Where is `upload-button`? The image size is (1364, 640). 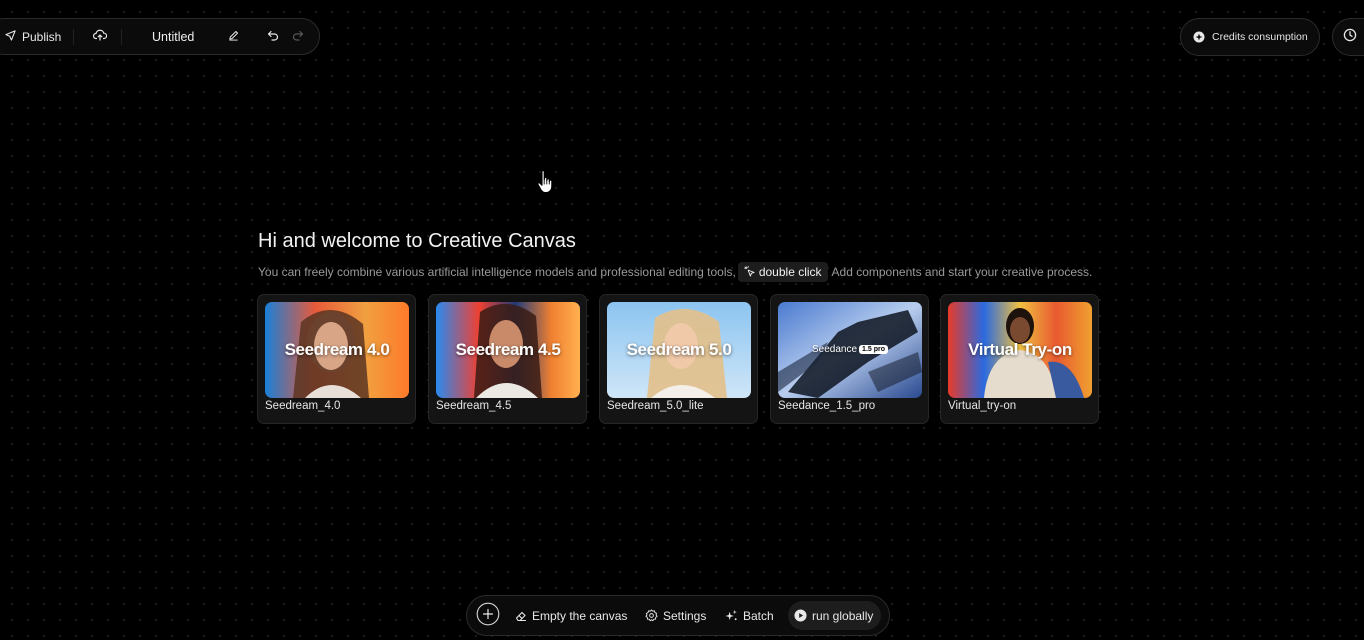
upload-button is located at coordinates (100, 36).